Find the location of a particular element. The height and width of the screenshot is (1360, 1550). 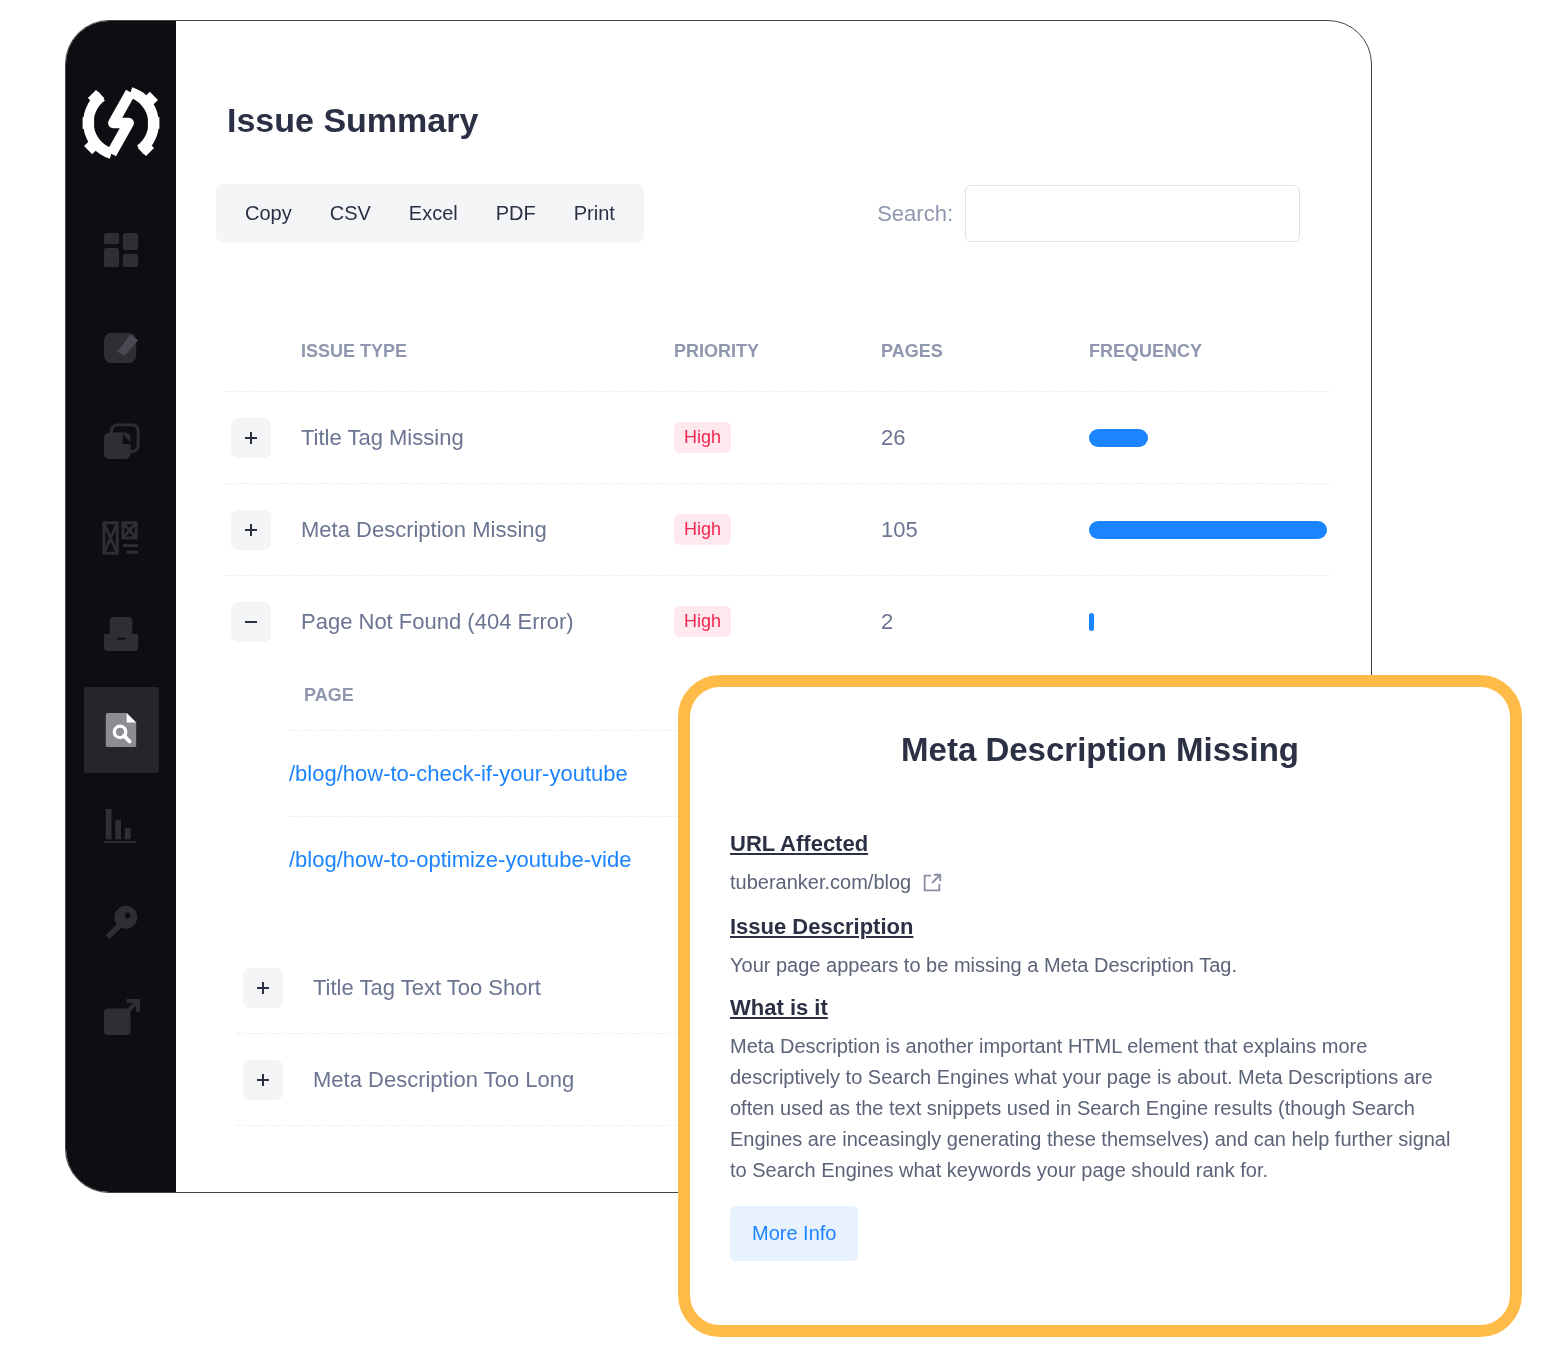

export-button: PDF is located at coordinates (515, 213).